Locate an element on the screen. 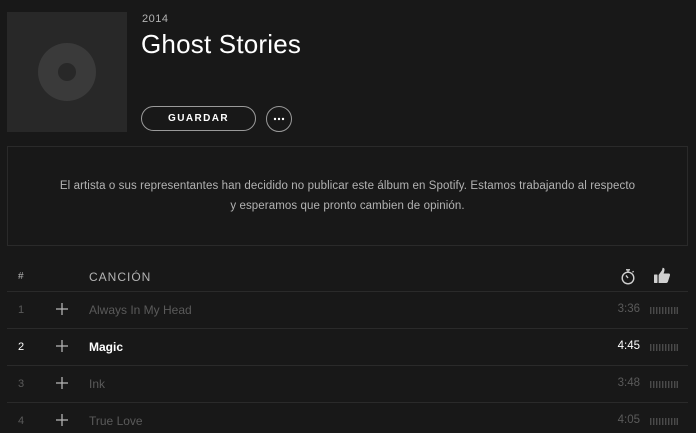  stopwatch-icon is located at coordinates (628, 277).